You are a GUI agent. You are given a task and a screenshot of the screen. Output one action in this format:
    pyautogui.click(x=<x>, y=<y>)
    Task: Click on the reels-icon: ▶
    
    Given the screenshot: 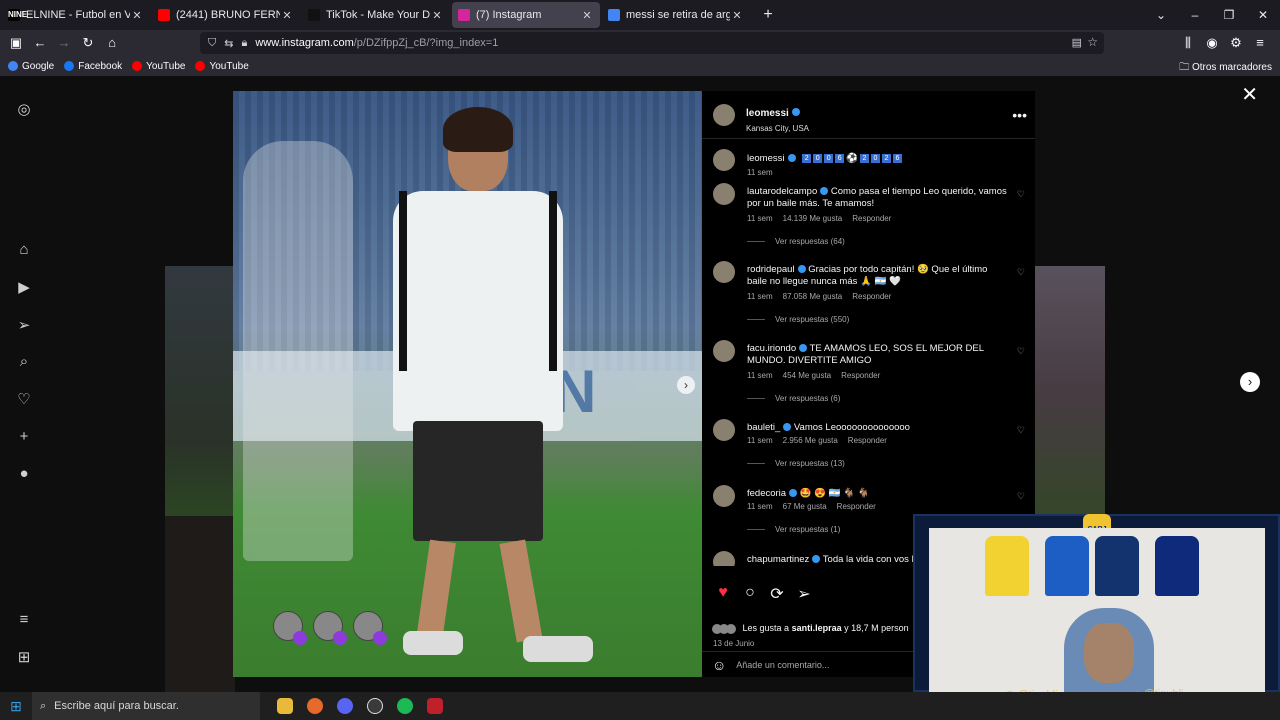 What is the action you would take?
    pyautogui.click(x=24, y=288)
    